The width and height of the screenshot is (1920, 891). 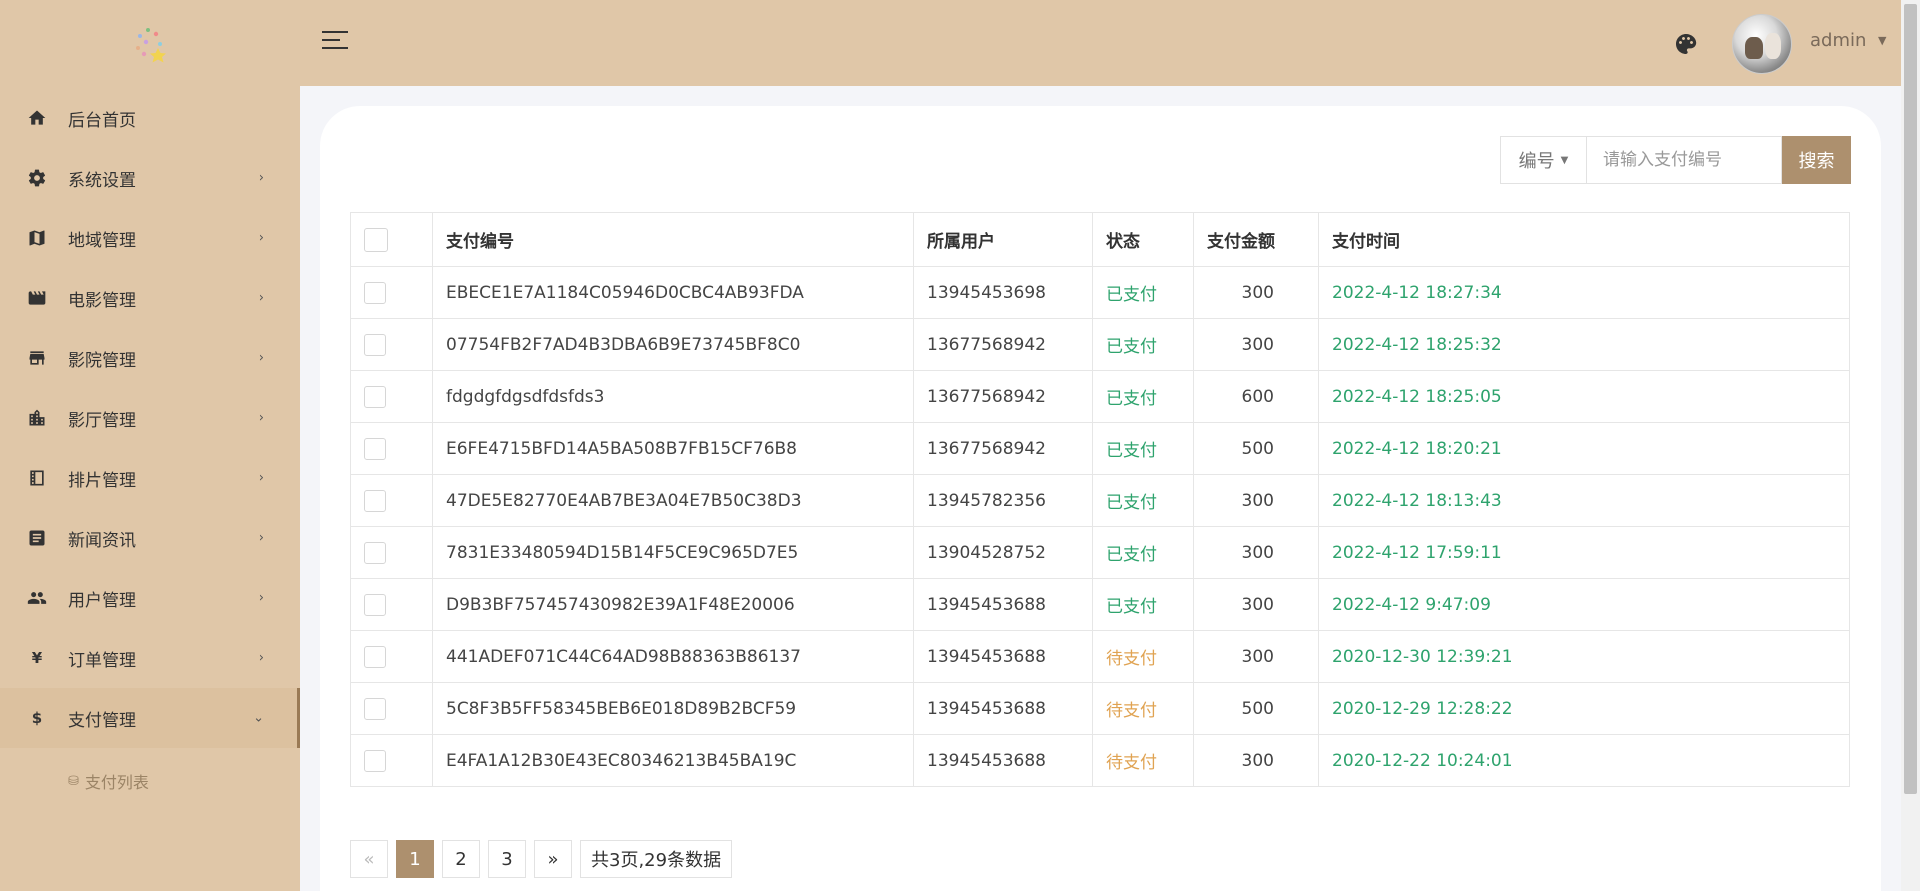 What do you see at coordinates (1584, 760) in the screenshot?
I see `cell-time: 2020-12-22 10:24:01` at bounding box center [1584, 760].